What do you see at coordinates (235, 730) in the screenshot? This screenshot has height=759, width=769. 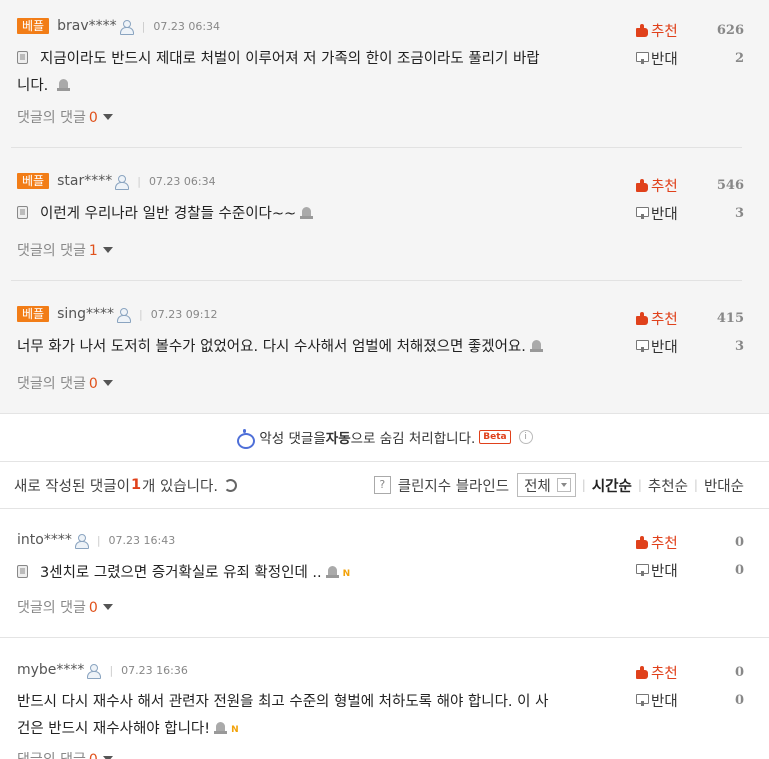 I see `new-icon: N` at bounding box center [235, 730].